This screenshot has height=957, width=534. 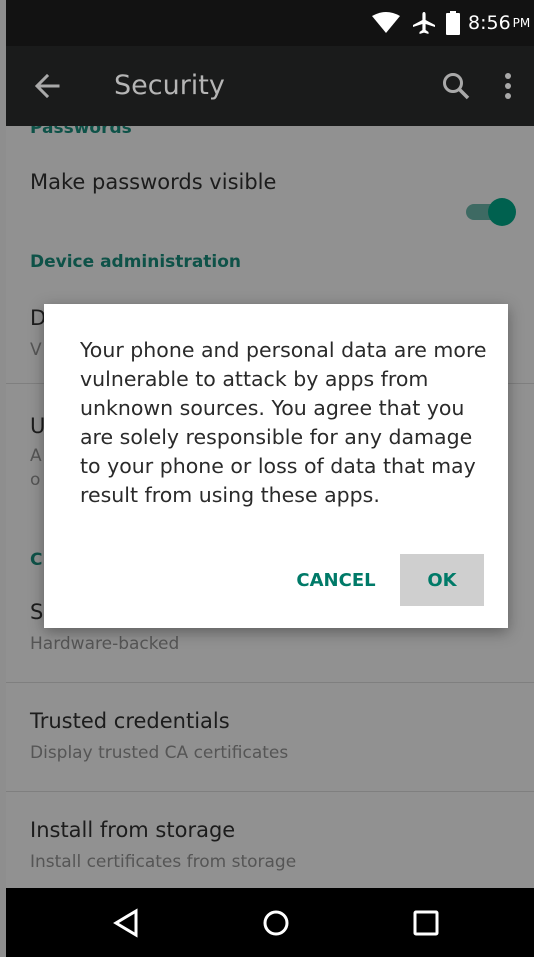 What do you see at coordinates (133, 830) in the screenshot?
I see `install-from-storage-title: Install from storage` at bounding box center [133, 830].